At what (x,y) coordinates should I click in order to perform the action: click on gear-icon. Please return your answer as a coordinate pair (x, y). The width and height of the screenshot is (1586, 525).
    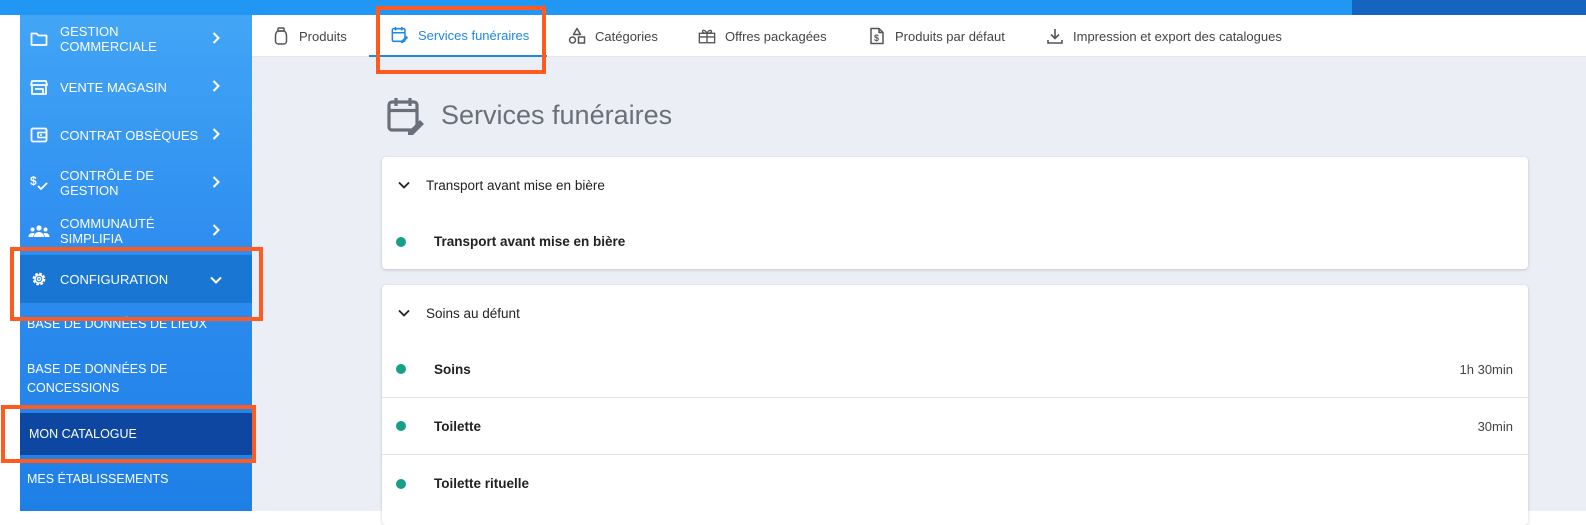
    Looking at the image, I should click on (39, 279).